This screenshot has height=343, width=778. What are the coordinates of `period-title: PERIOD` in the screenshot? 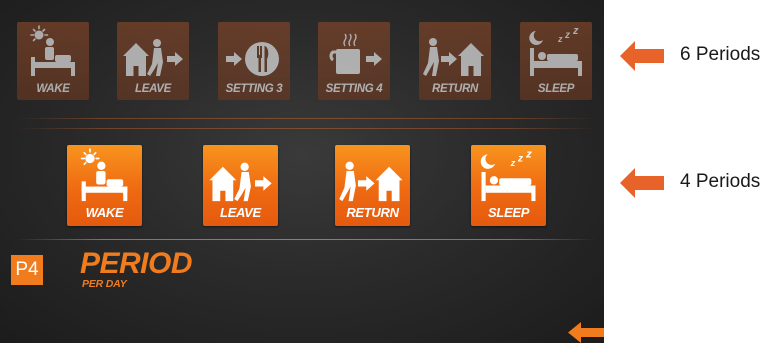 It's located at (136, 263).